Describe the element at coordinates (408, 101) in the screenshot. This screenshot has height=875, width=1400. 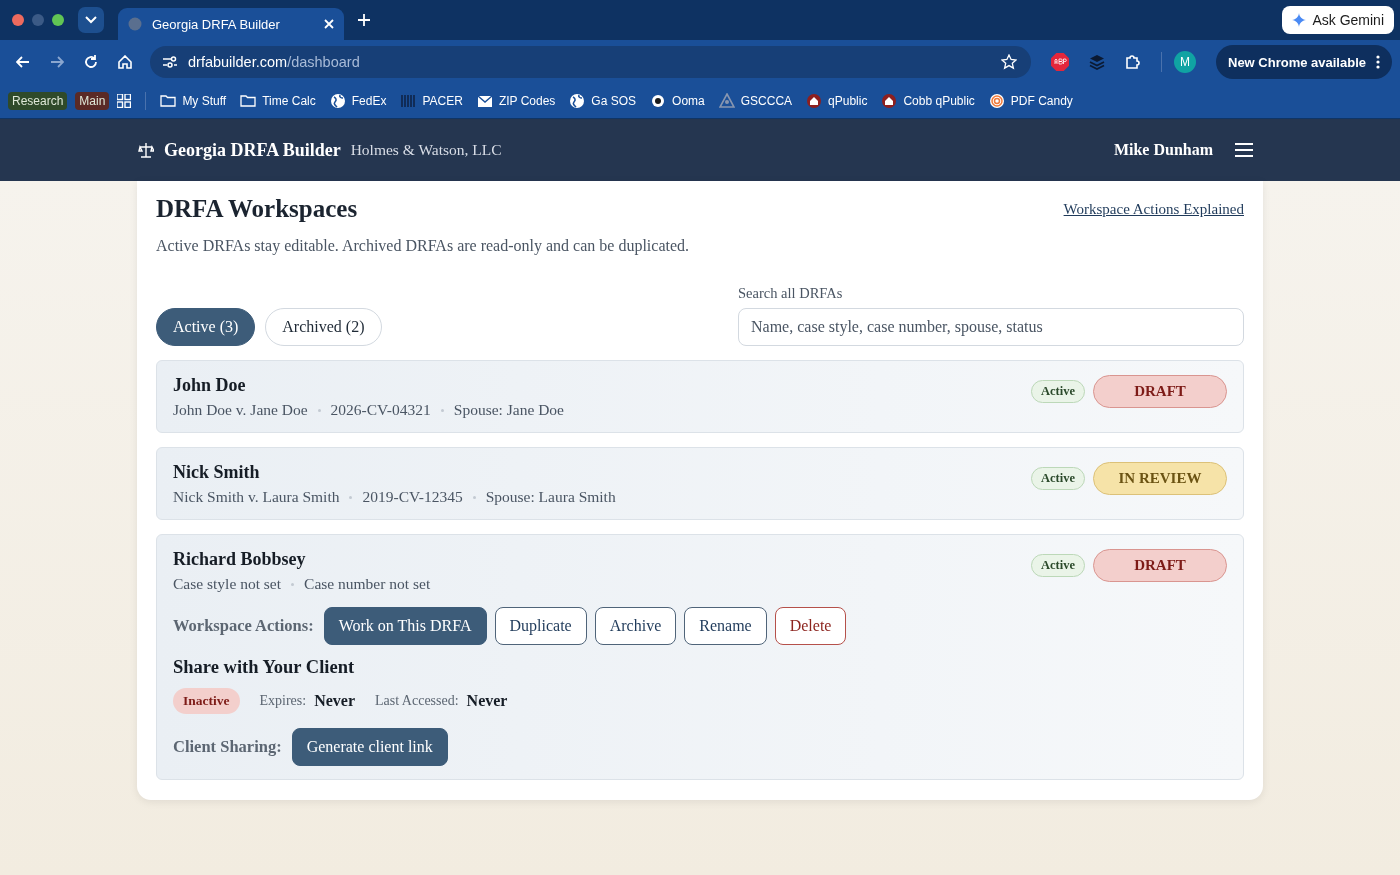
I see `columns-icon` at that location.